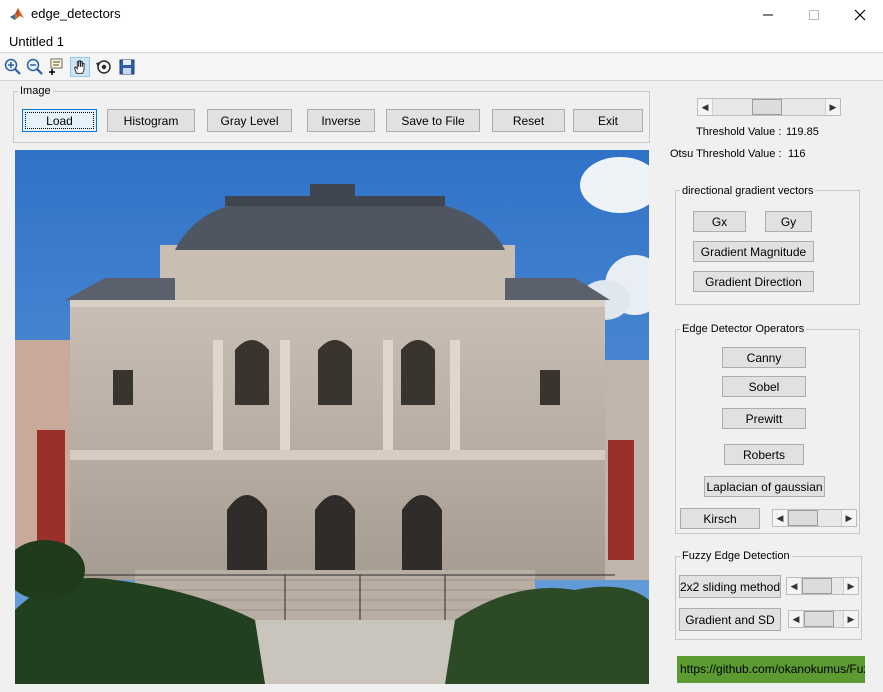  I want to click on minimize-icon, so click(768, 14).